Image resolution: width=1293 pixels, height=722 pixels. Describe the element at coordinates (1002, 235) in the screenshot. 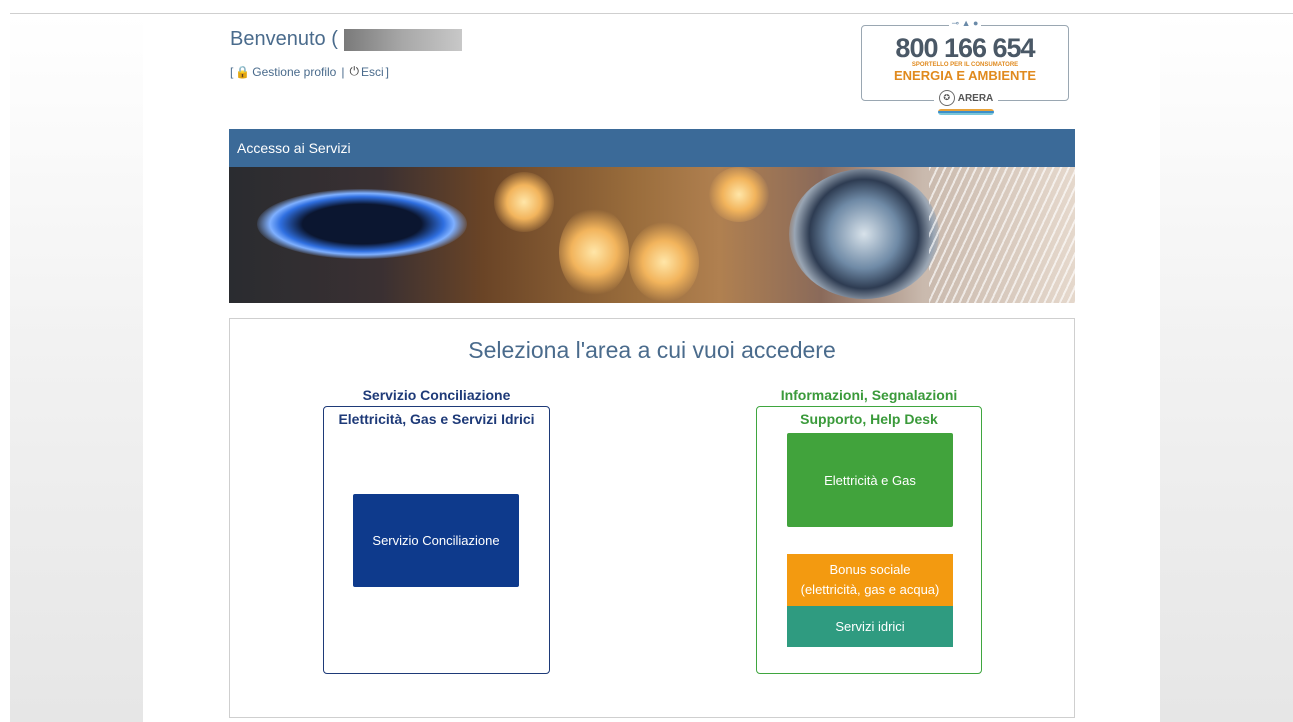

I see `water-spray-image` at that location.